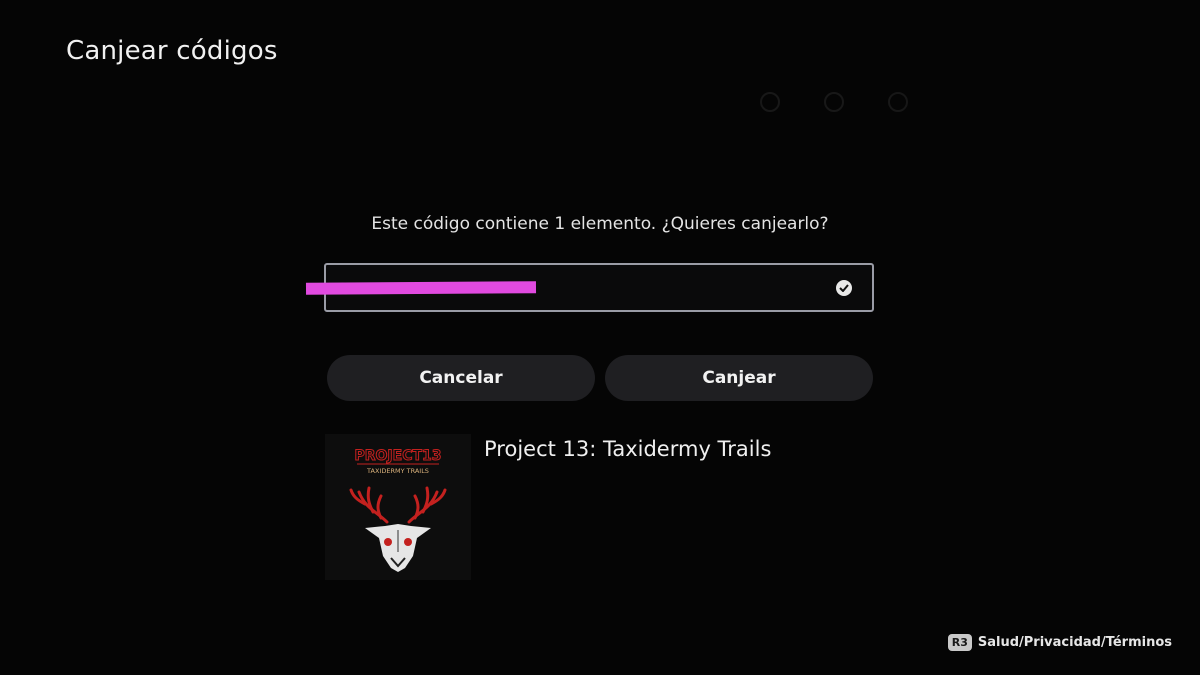 This screenshot has width=1200, height=675. Describe the element at coordinates (628, 449) in the screenshot. I see `item-title: Project 13: Taxidermy Trails` at that location.